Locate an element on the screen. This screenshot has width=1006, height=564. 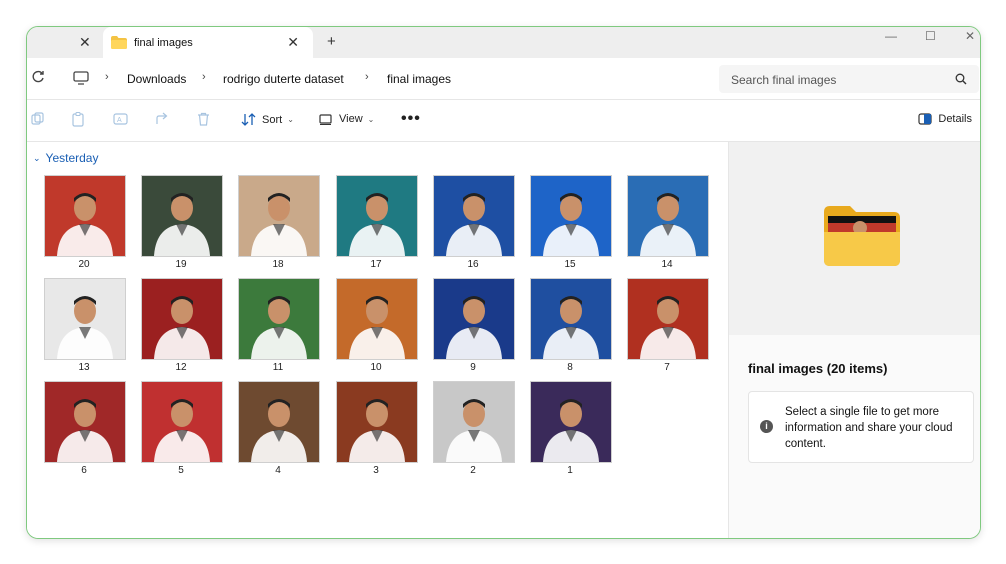
close-window-button: ✕ is located at coordinates (970, 36).